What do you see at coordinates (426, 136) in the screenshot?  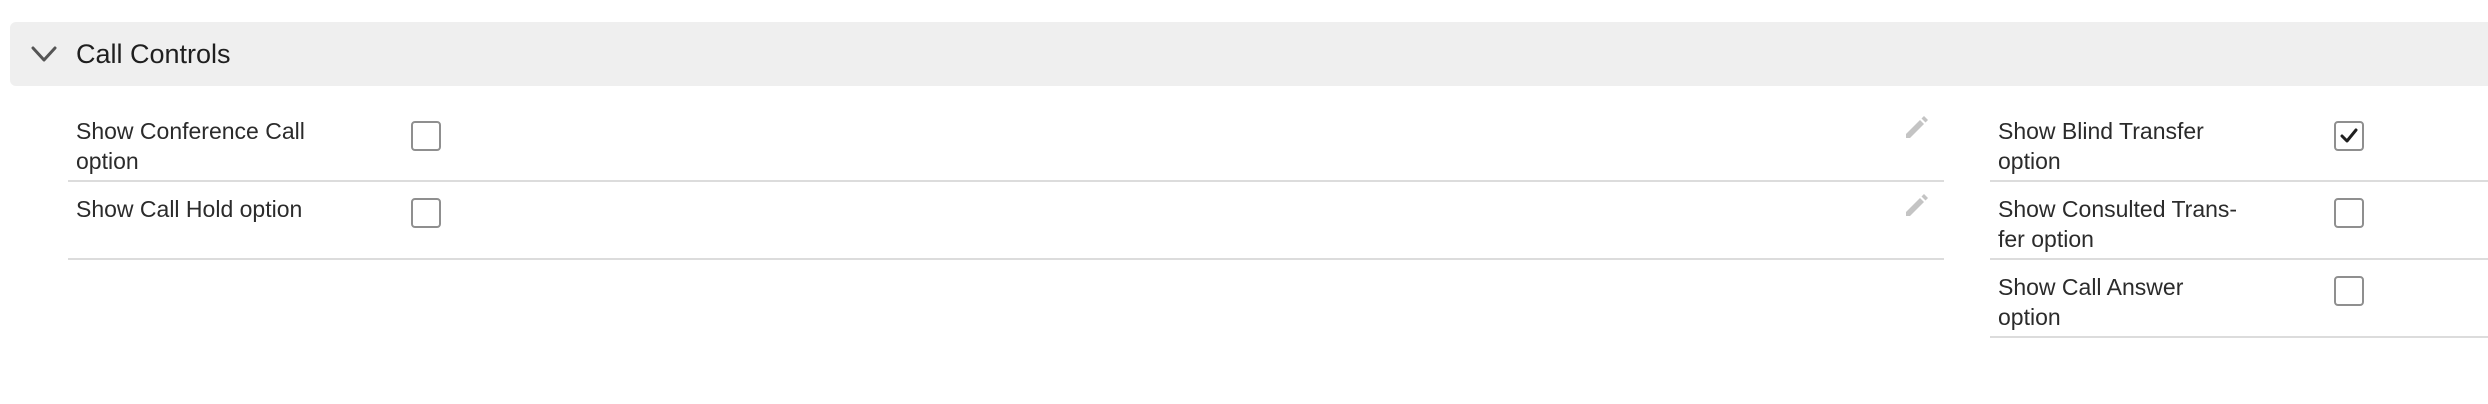 I see `checkbox-conference-call` at bounding box center [426, 136].